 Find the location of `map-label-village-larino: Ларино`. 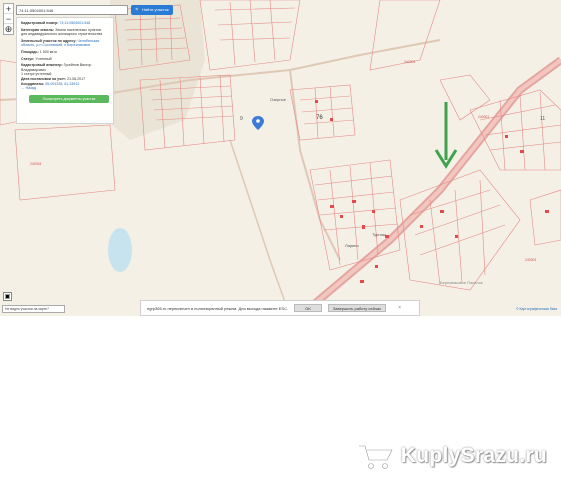

map-label-village-larino: Ларино is located at coordinates (352, 245).